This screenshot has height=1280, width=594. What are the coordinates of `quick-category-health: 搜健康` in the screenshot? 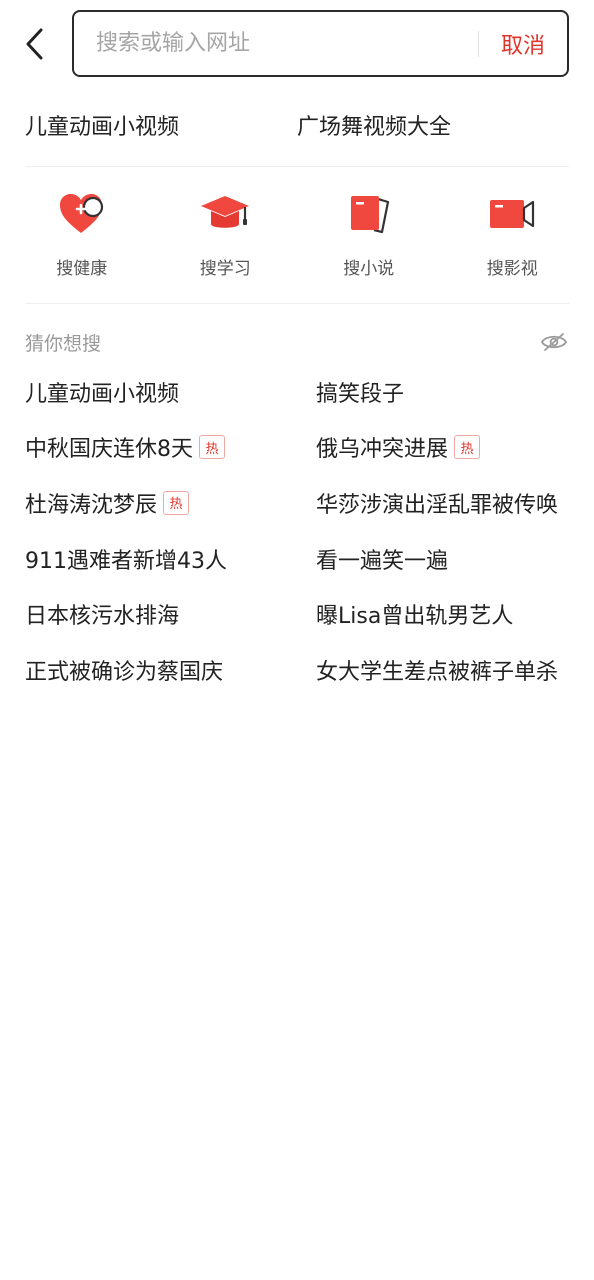 It's located at (82, 236).